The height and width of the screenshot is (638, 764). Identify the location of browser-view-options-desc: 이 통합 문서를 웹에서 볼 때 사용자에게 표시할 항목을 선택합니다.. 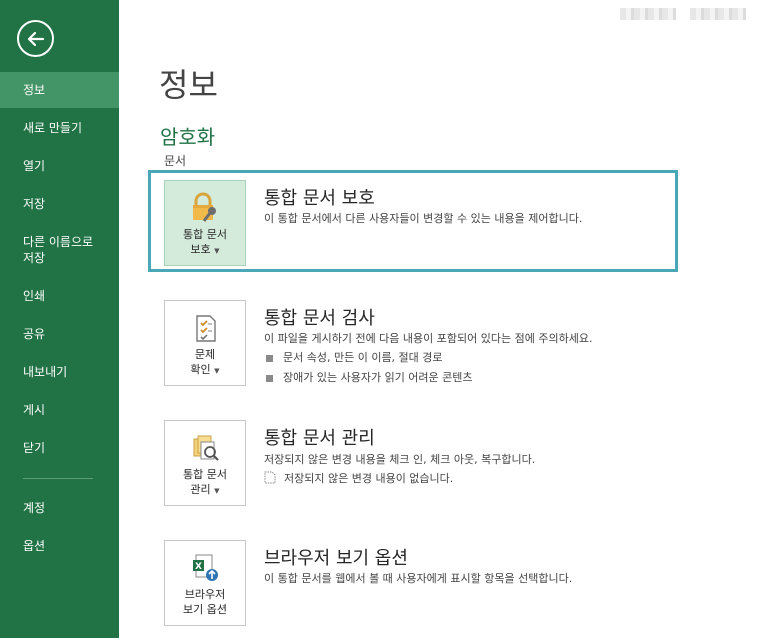
(418, 578).